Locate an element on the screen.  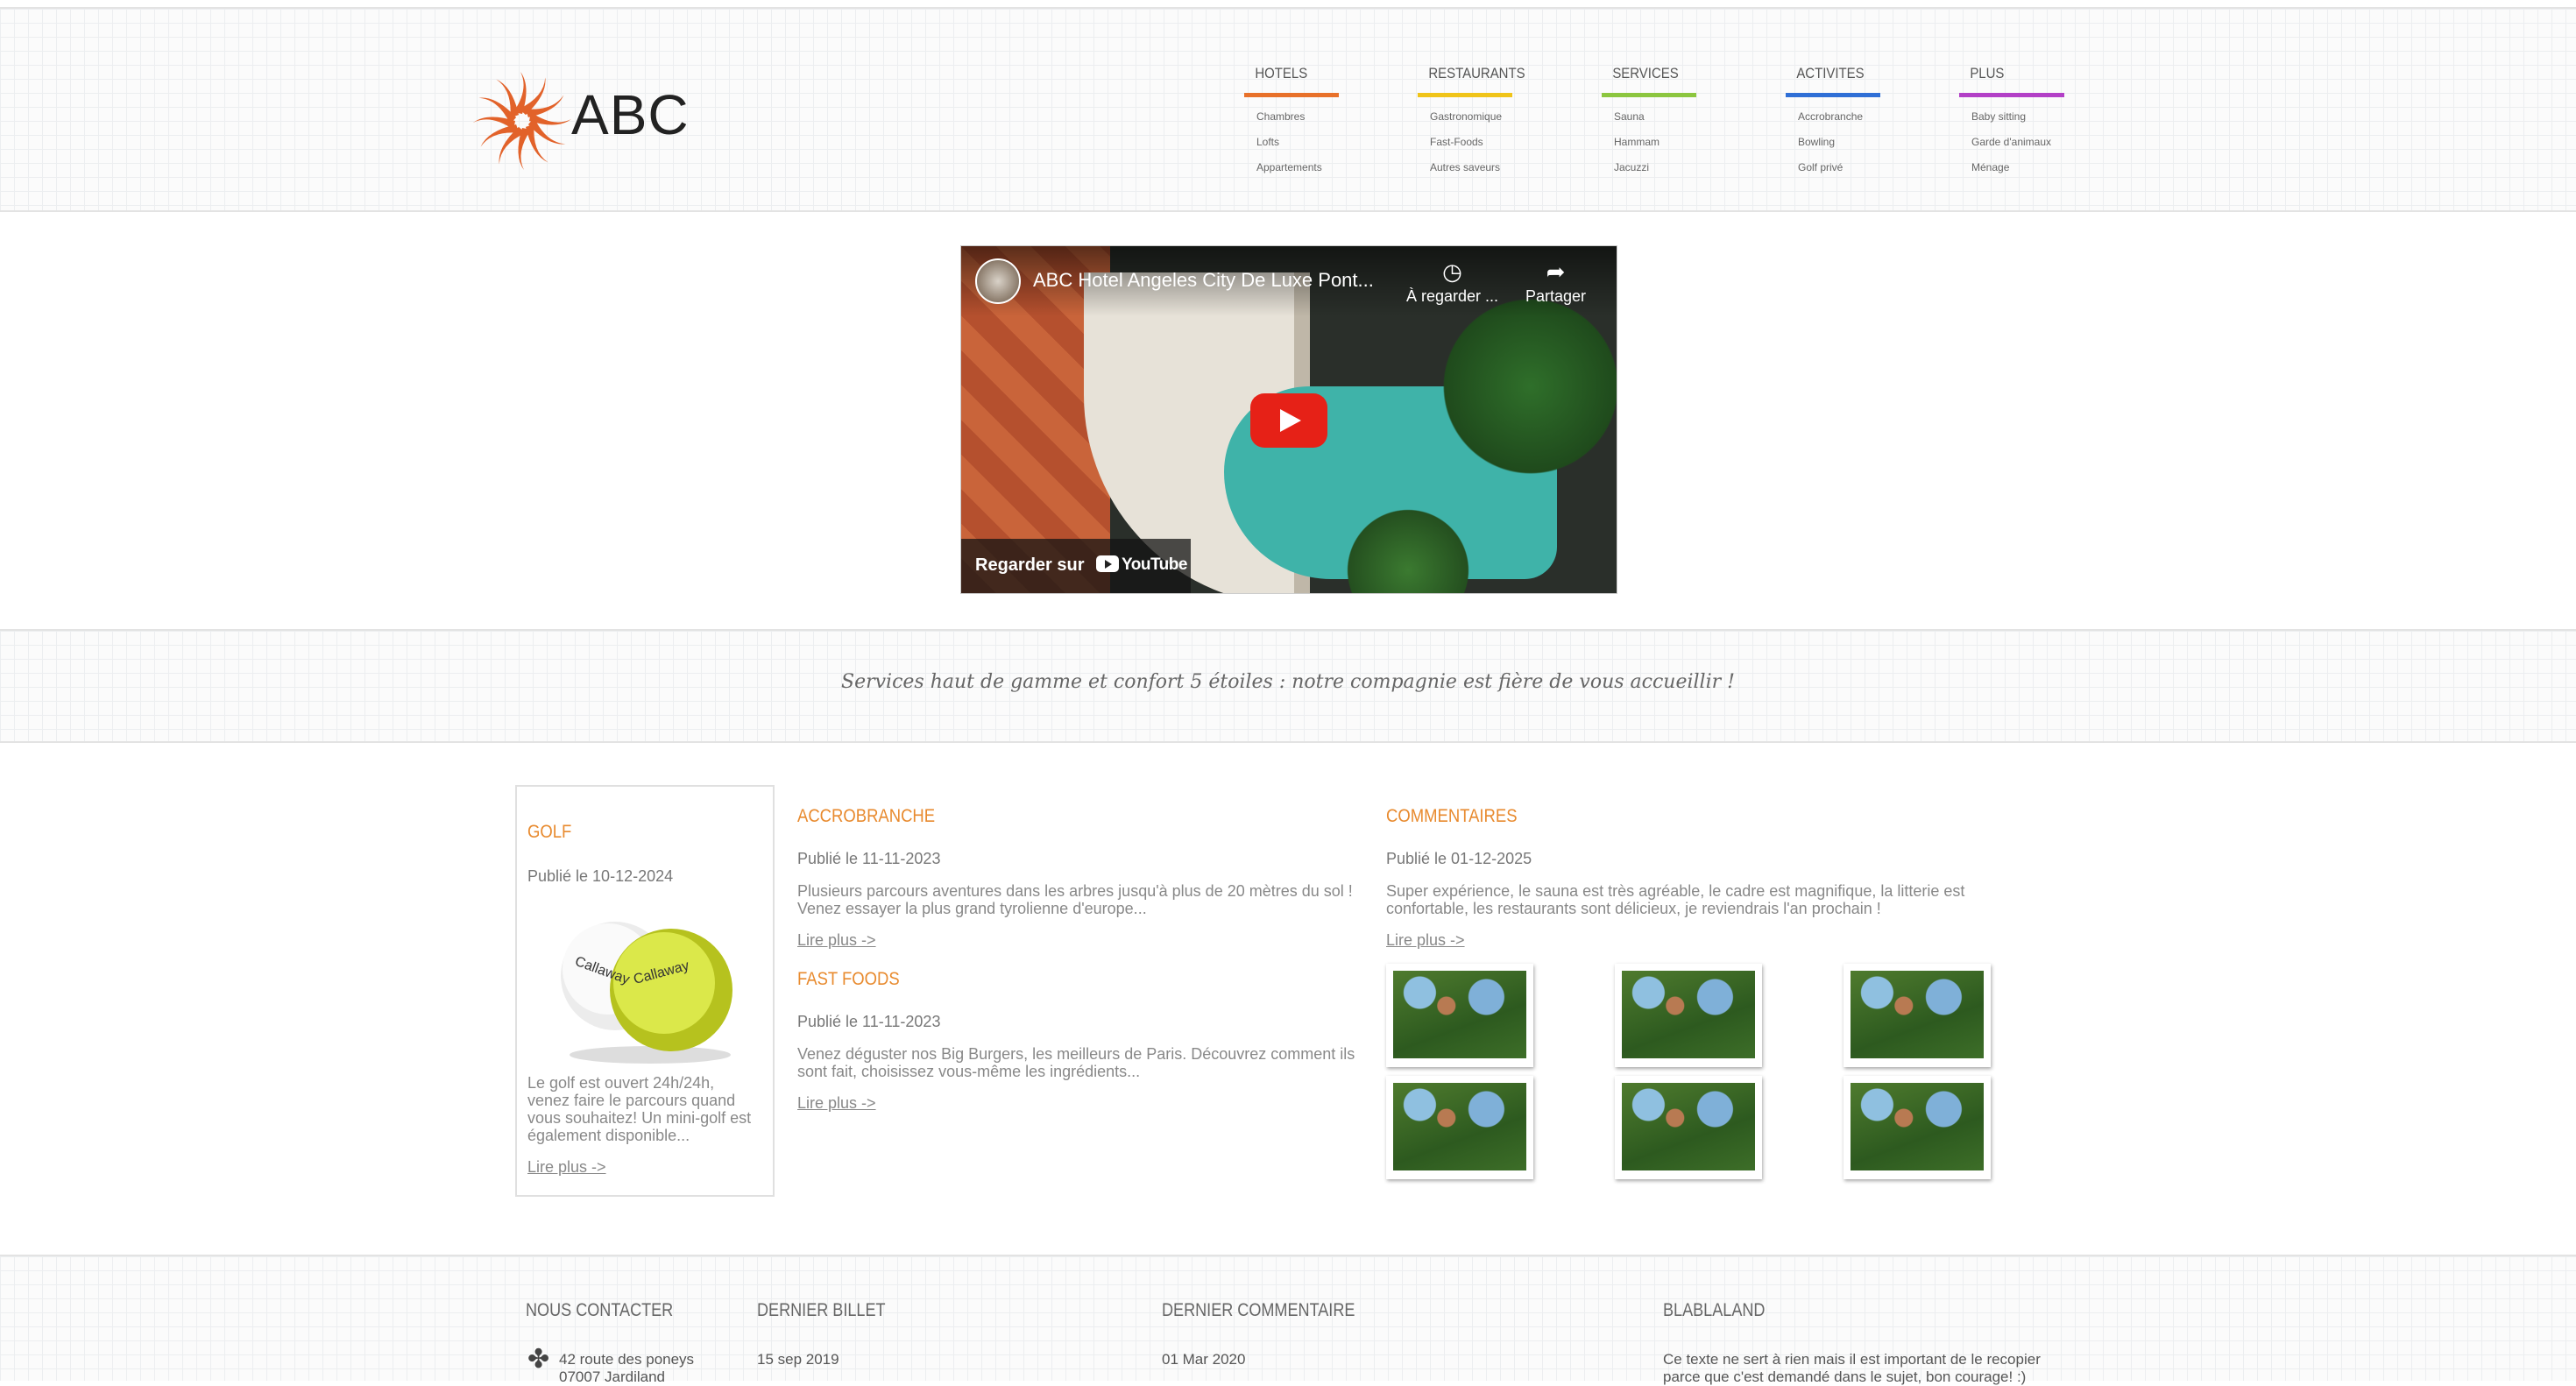
youtube-icon is located at coordinates (1107, 563).